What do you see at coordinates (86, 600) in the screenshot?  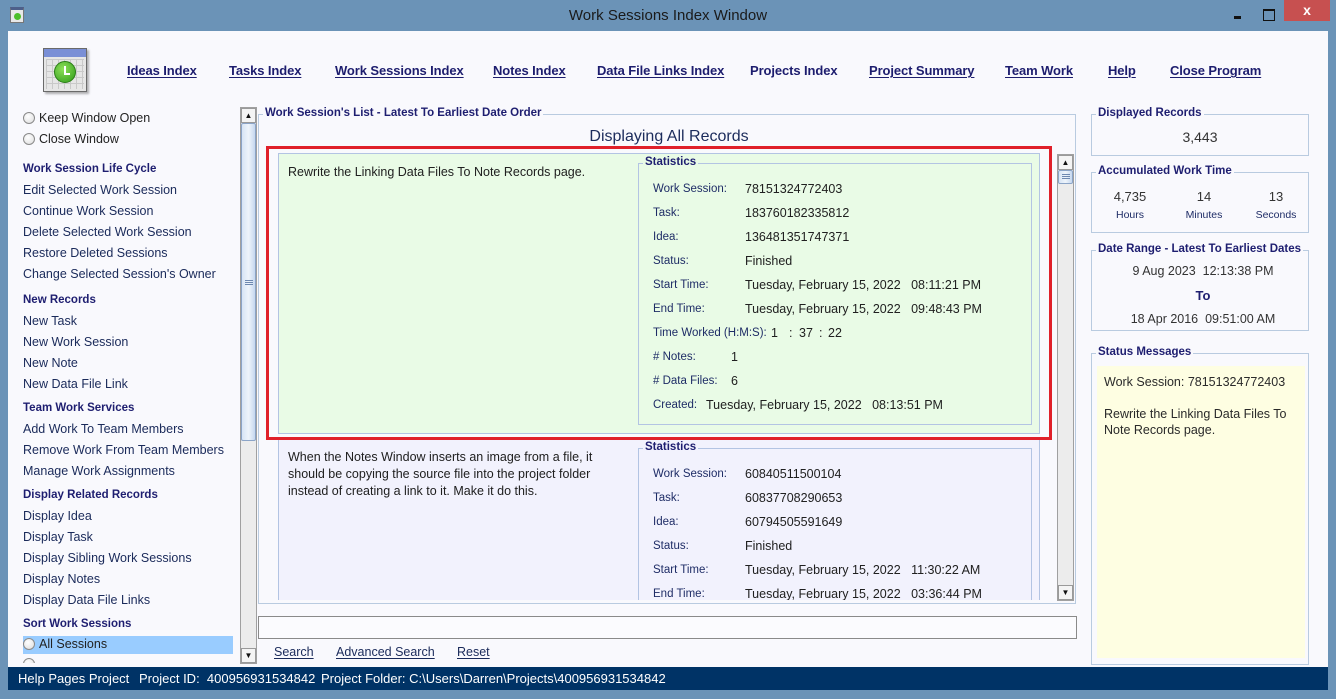 I see `sidebar-item-display-data-file-links: Display Data File Links` at bounding box center [86, 600].